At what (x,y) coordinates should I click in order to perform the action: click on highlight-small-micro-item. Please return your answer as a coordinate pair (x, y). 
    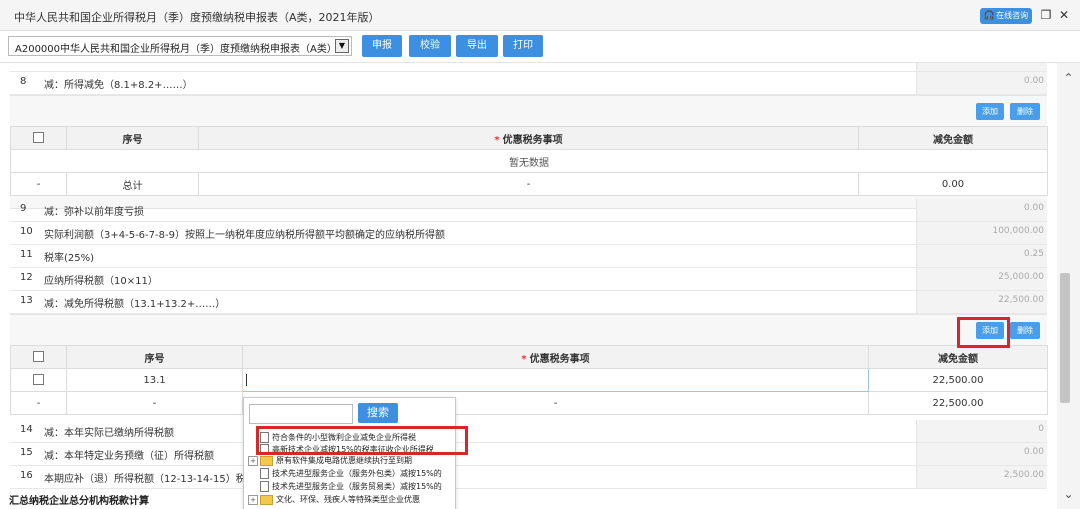
    Looking at the image, I should click on (362, 440).